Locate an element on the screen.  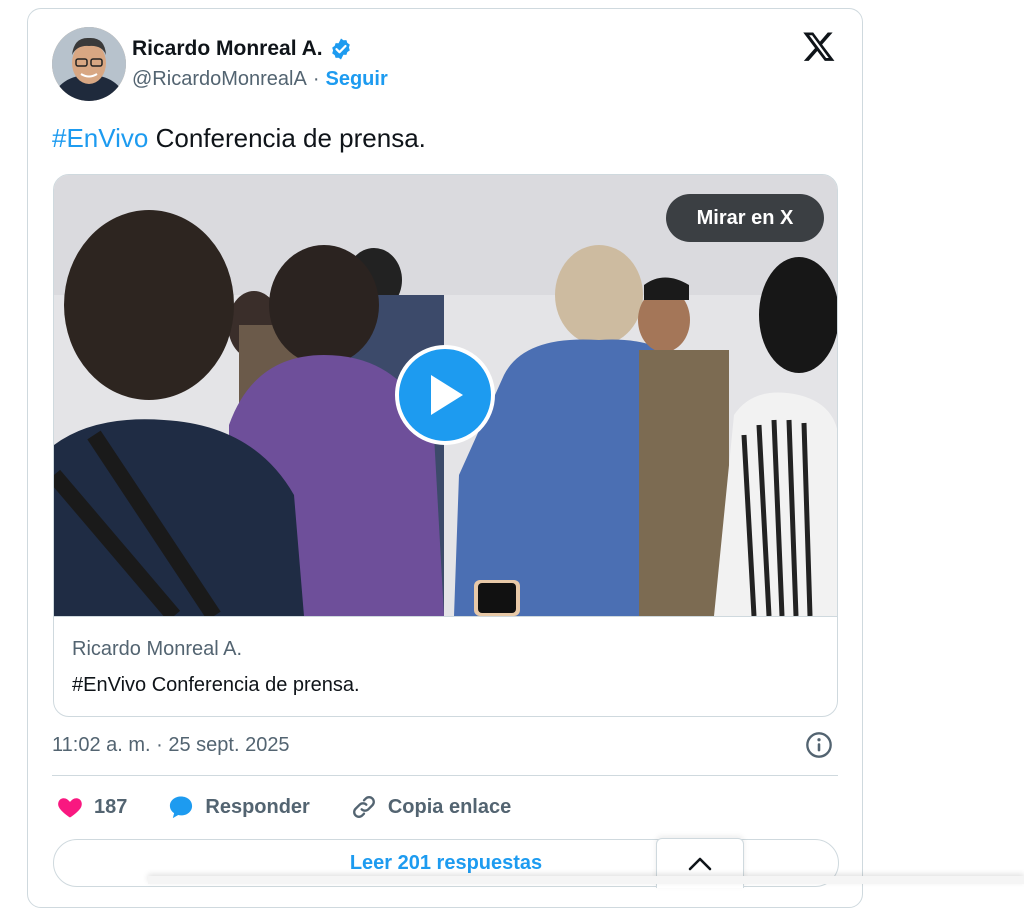
hashtag-link: #EnVivo is located at coordinates (100, 138).